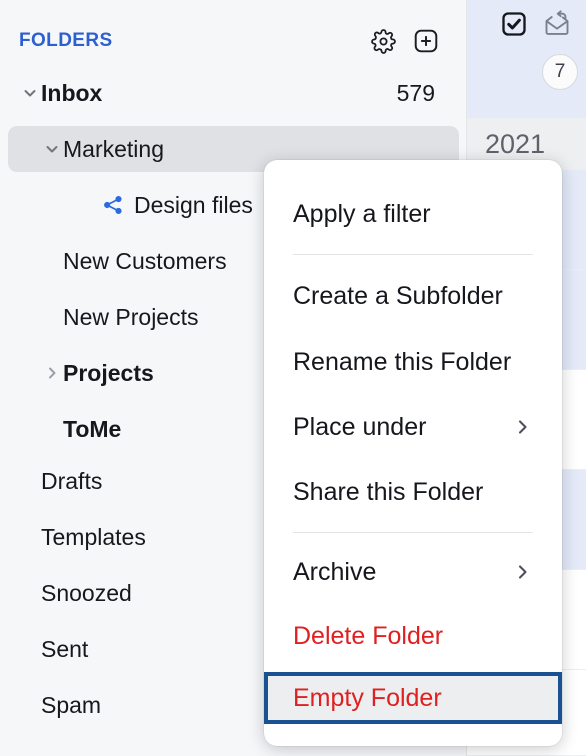 Image resolution: width=586 pixels, height=756 pixels. I want to click on menu-item-share-this-folder: Share this Folder, so click(413, 492).